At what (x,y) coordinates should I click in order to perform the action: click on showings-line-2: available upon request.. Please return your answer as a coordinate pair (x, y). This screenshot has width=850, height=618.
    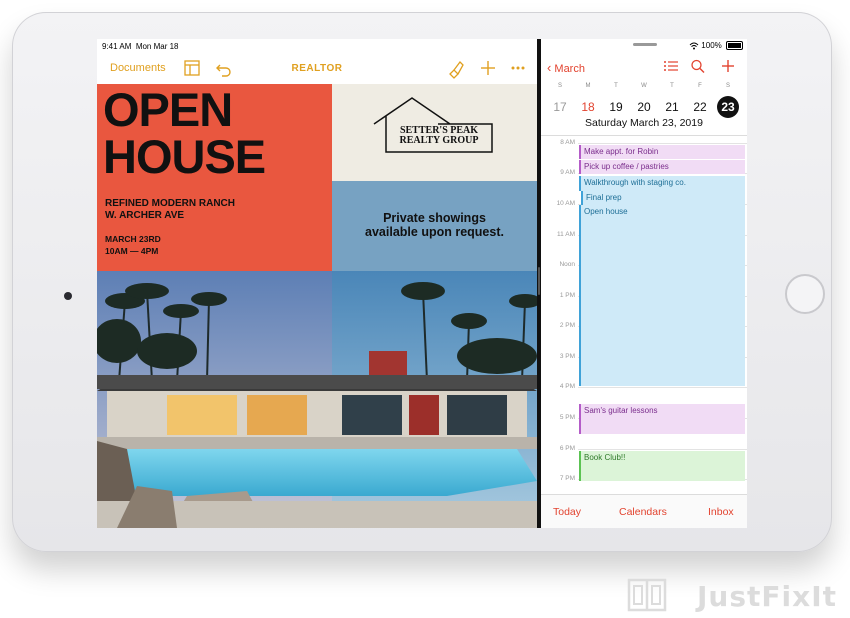
    Looking at the image, I should click on (434, 232).